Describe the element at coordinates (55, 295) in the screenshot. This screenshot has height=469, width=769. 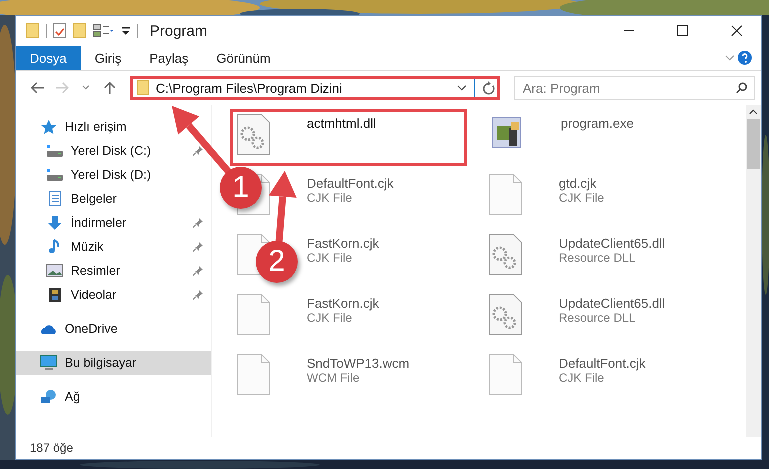
I see `film-icon` at that location.